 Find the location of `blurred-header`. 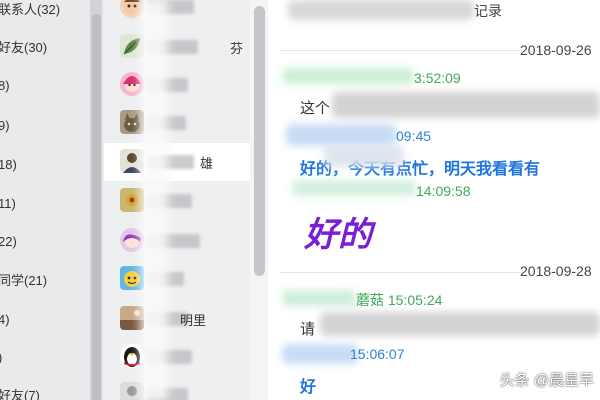

blurred-header is located at coordinates (381, 10).